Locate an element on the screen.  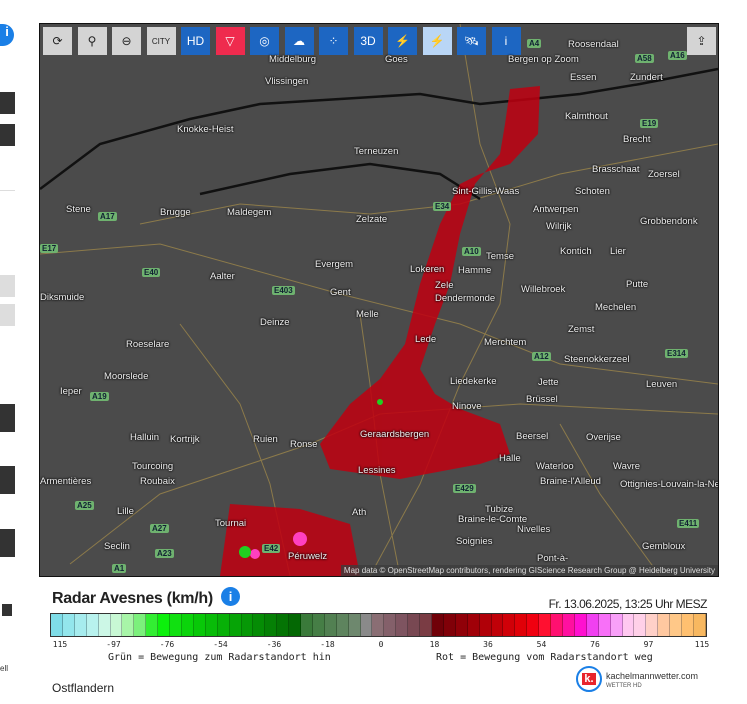
city-label: Ronse is located at coordinates (304, 444).